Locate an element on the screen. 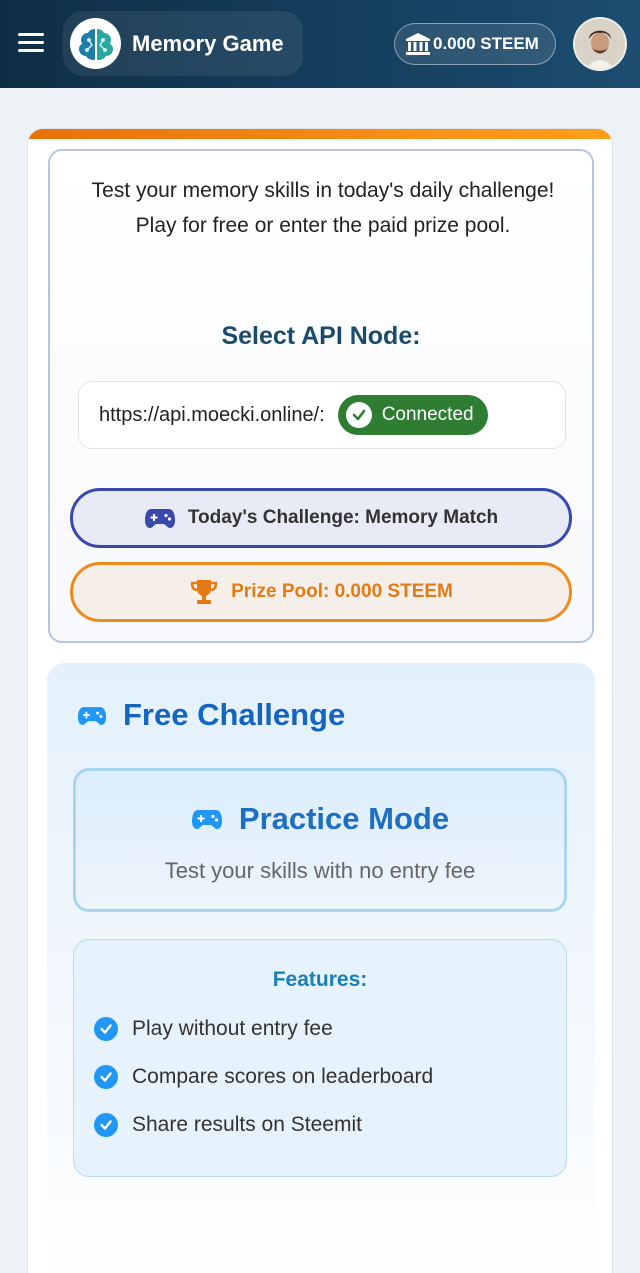  prize-pool-label: Prize Pool: 0.000 STEEM is located at coordinates (342, 591).